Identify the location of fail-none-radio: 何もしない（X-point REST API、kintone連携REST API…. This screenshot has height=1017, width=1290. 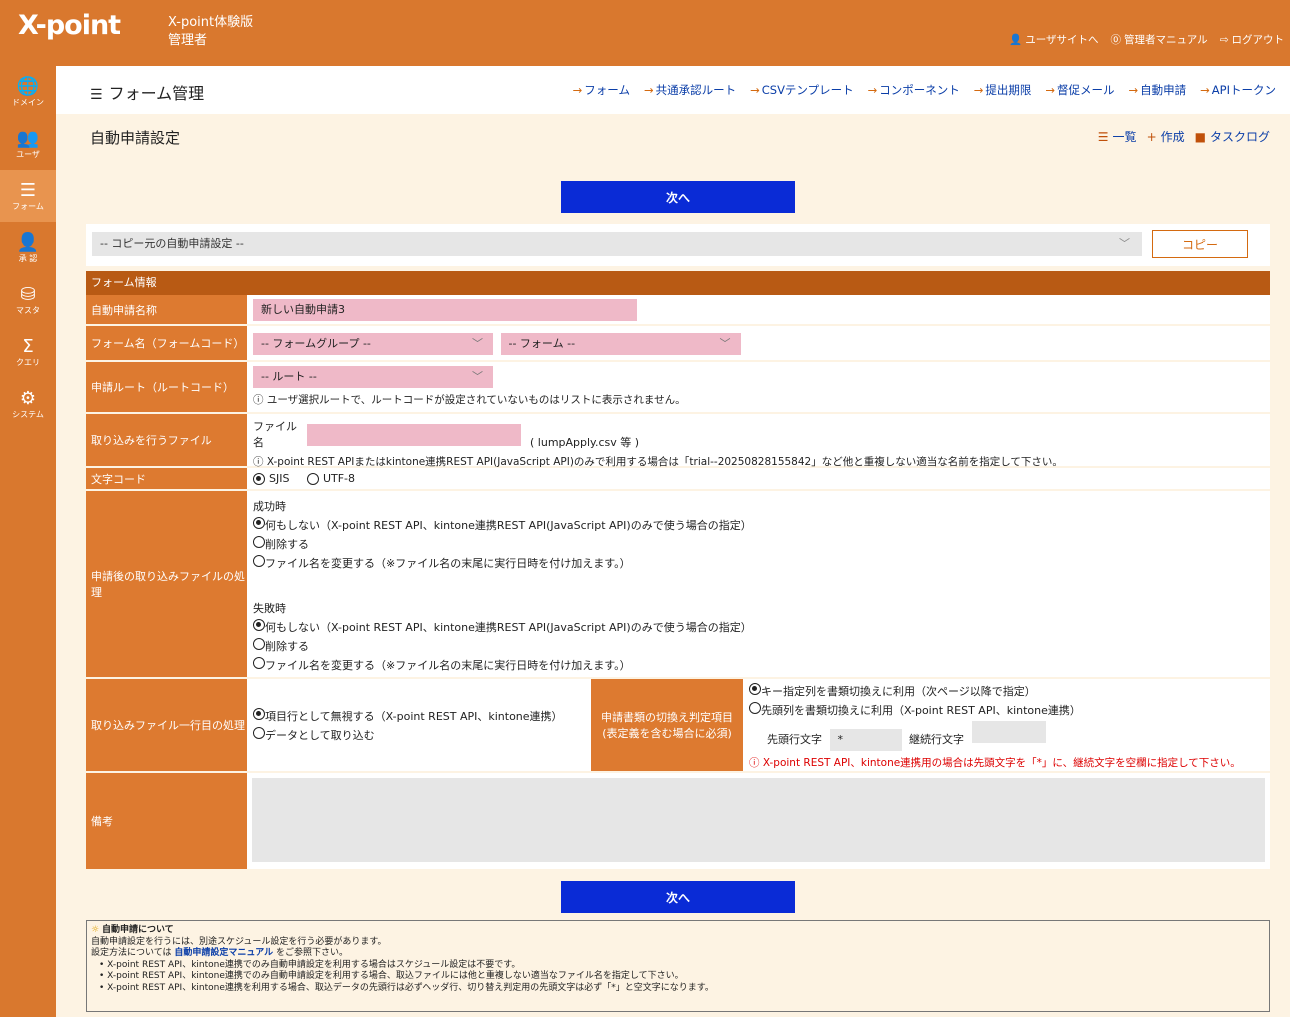
(751, 627).